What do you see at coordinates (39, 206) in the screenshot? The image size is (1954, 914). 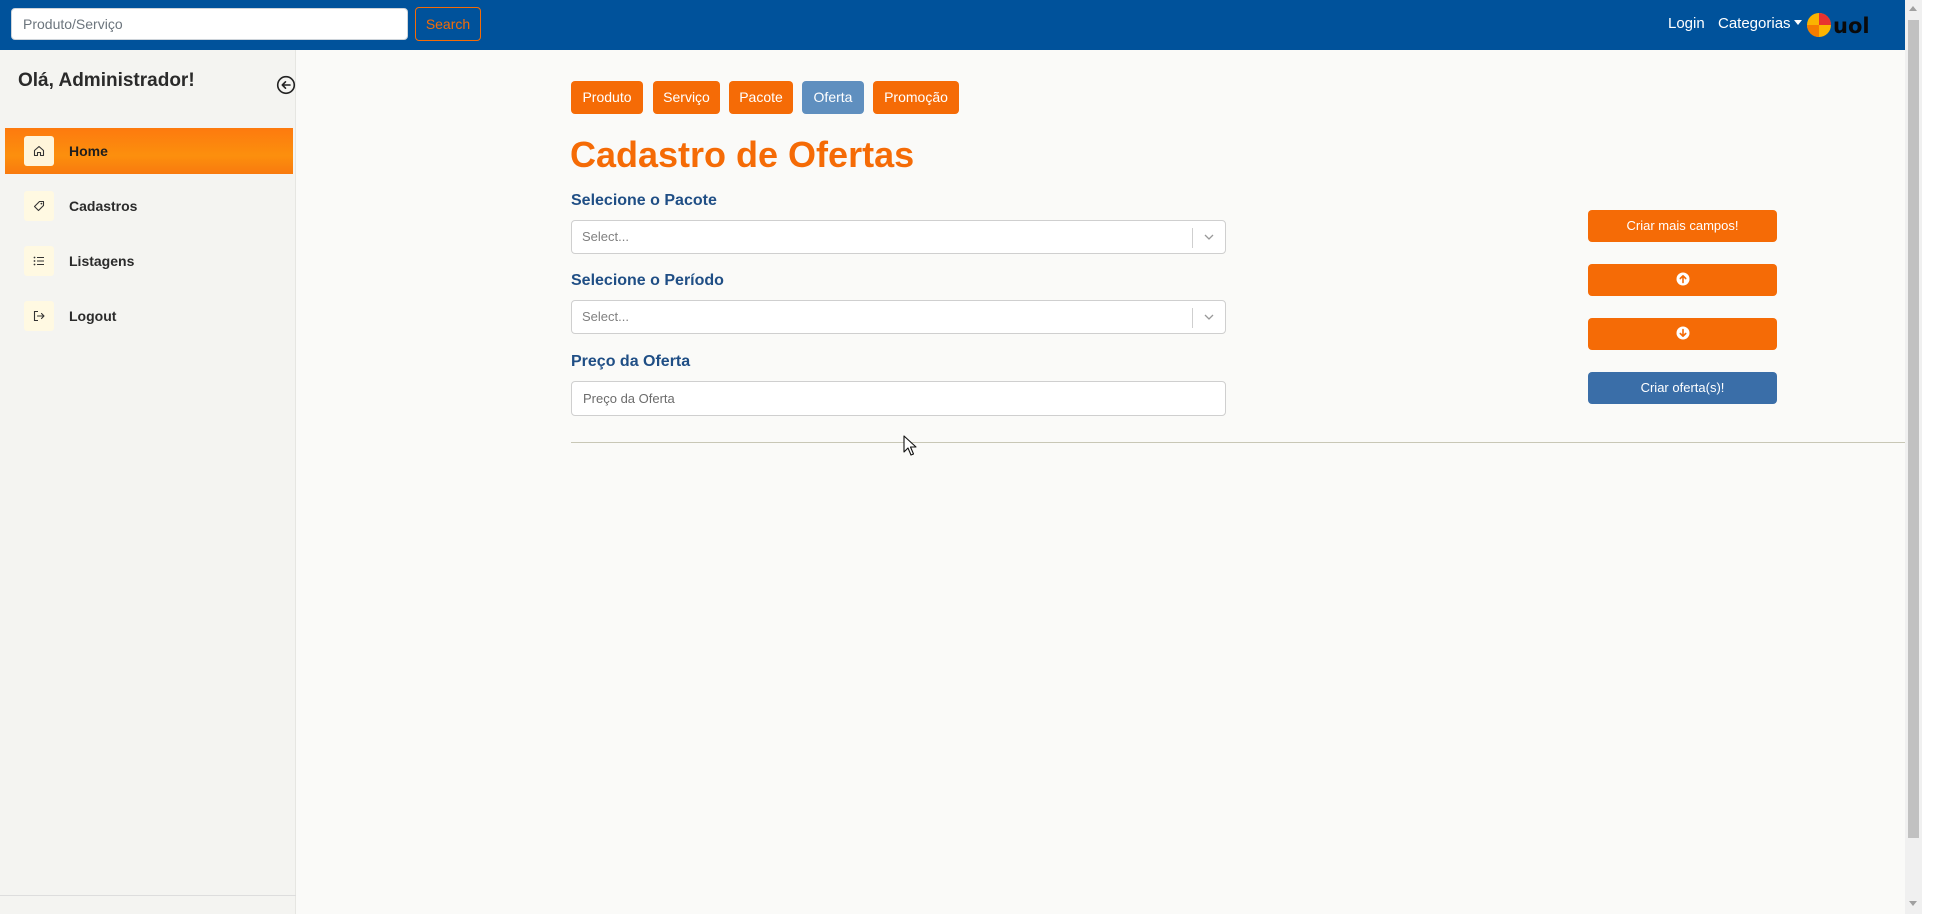 I see `tag-icon` at bounding box center [39, 206].